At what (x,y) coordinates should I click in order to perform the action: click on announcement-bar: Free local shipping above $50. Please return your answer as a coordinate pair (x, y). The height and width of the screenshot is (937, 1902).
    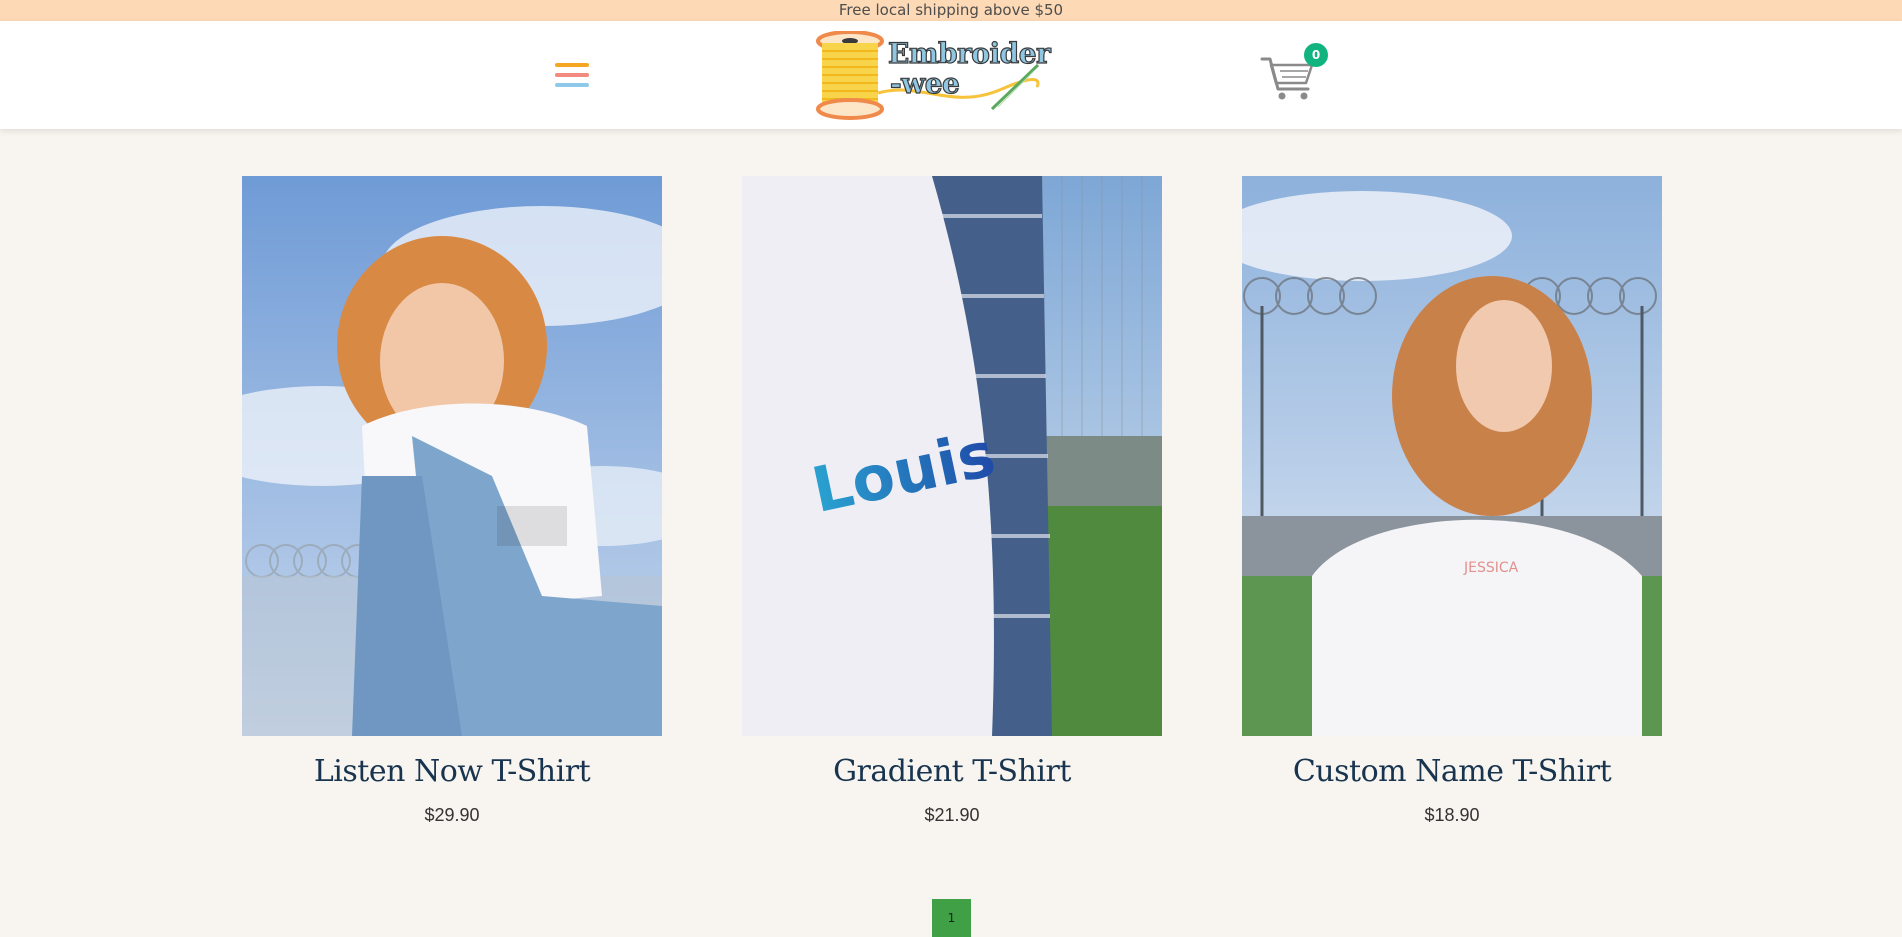
    Looking at the image, I should click on (951, 10).